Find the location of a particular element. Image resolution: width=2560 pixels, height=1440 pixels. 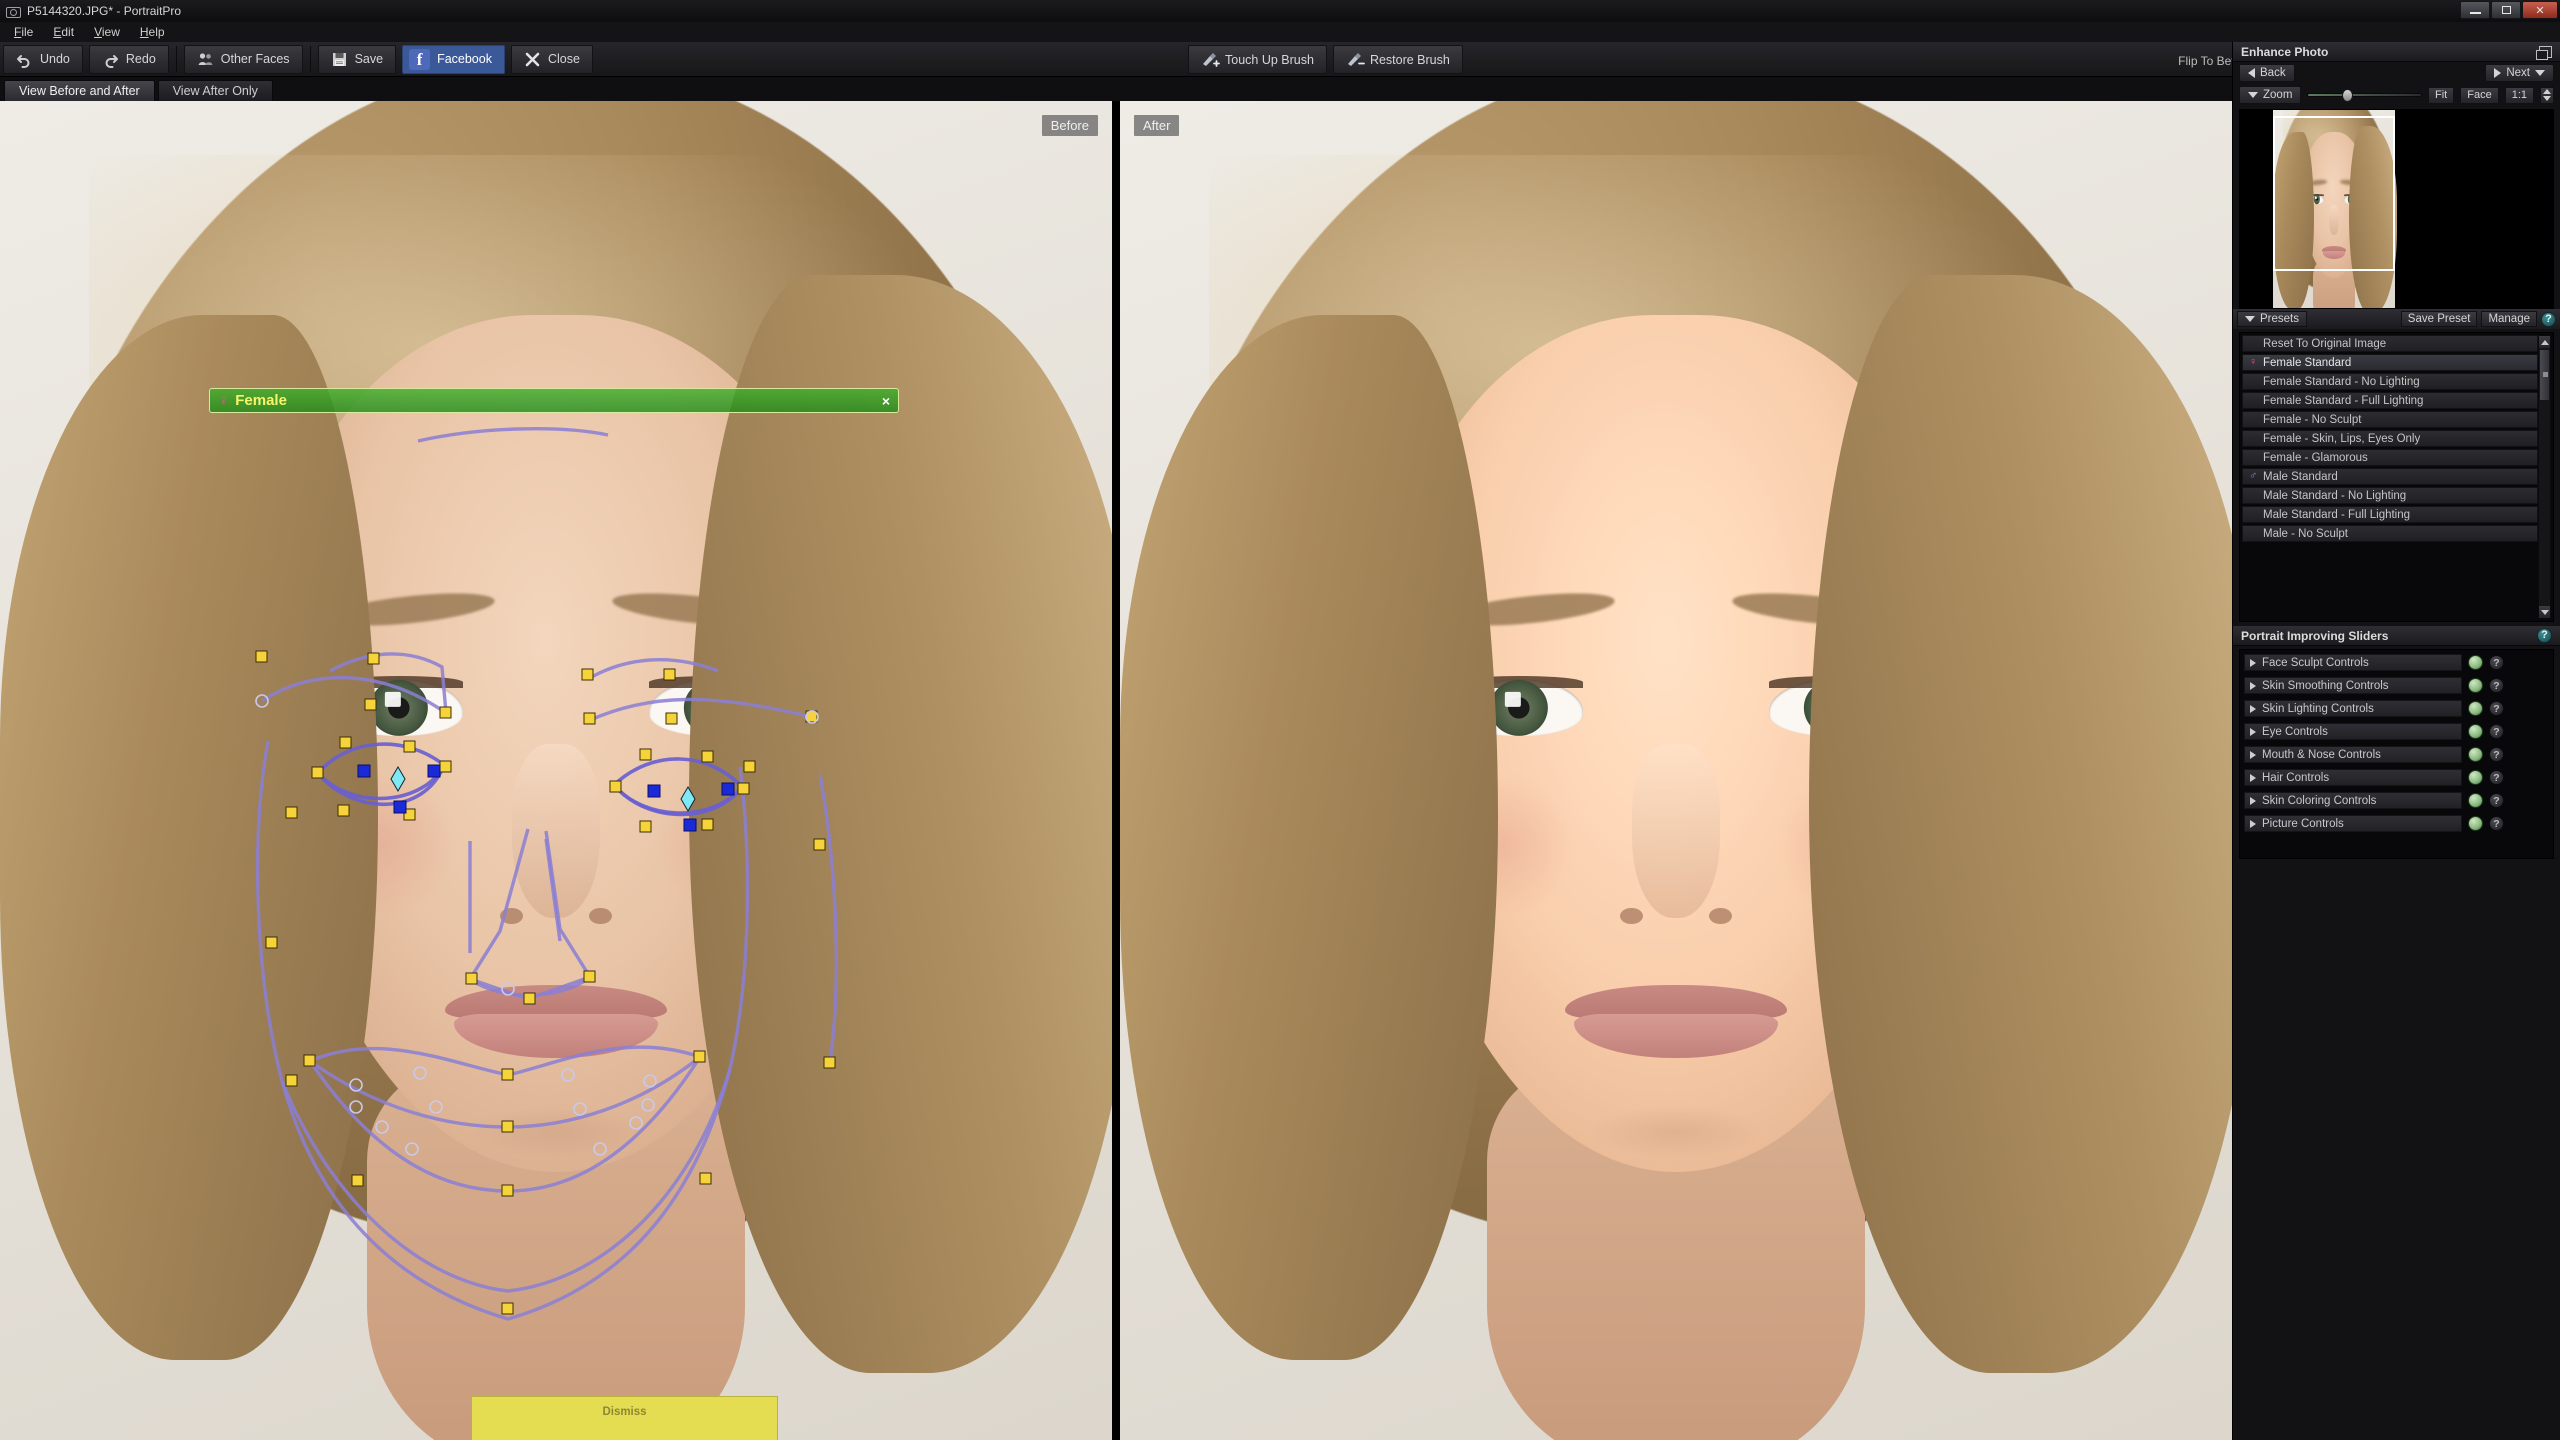

control-label: Face Sculpt Controls is located at coordinates (2315, 662).